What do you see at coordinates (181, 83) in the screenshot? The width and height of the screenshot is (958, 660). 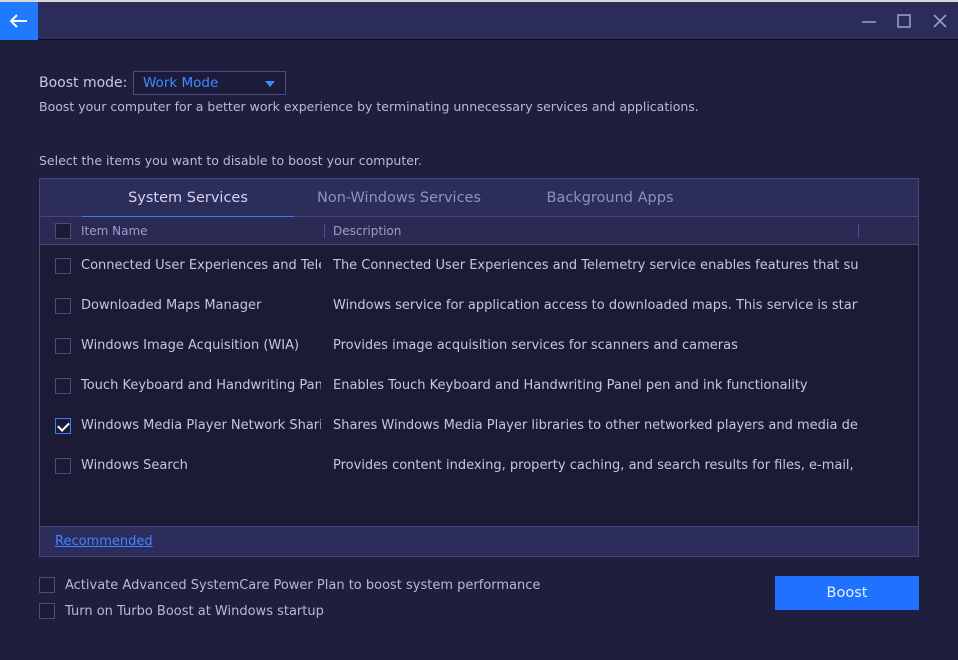 I see `boost-mode-value: Work Mode` at bounding box center [181, 83].